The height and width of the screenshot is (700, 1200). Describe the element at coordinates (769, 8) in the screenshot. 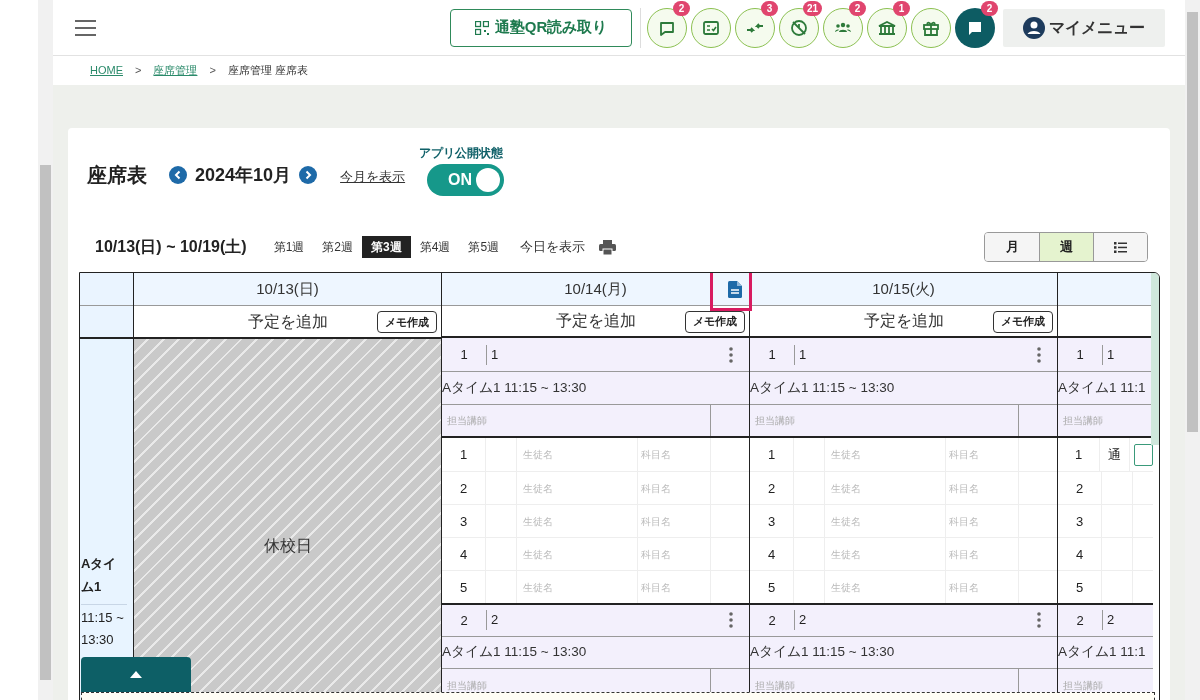

I see `notification-badge: 3` at that location.